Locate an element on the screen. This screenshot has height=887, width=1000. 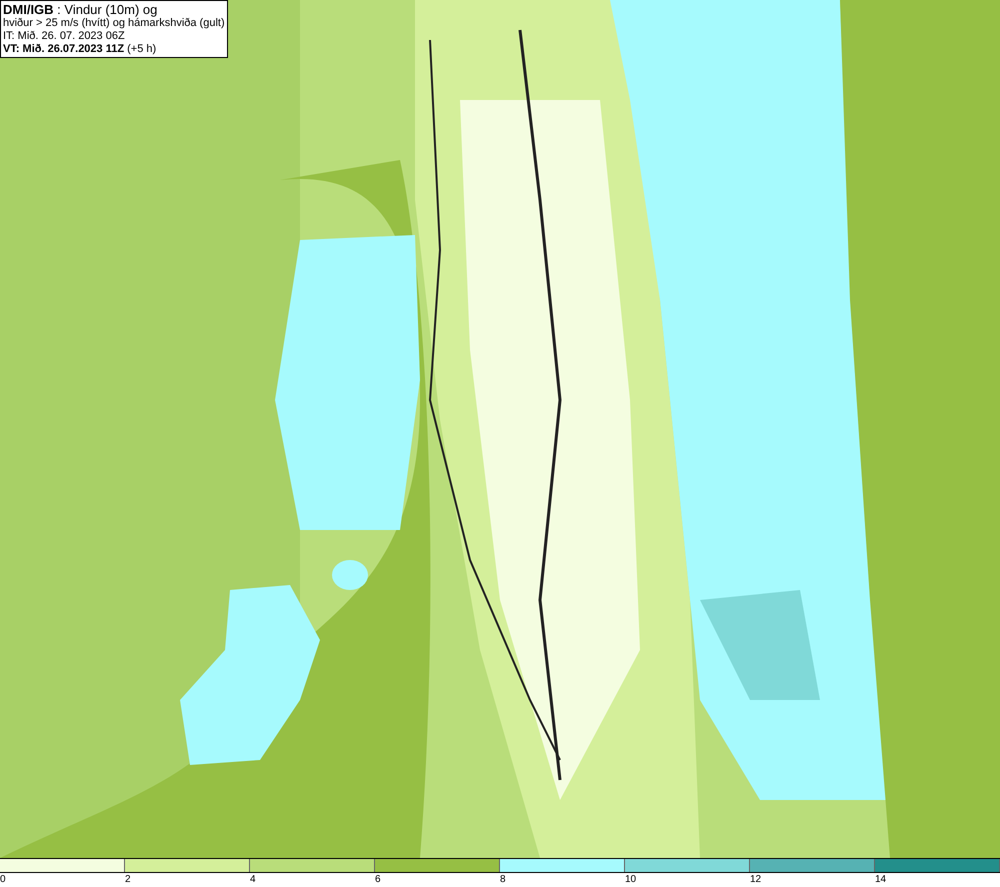
legend-tick-label: 8 is located at coordinates (503, 880).